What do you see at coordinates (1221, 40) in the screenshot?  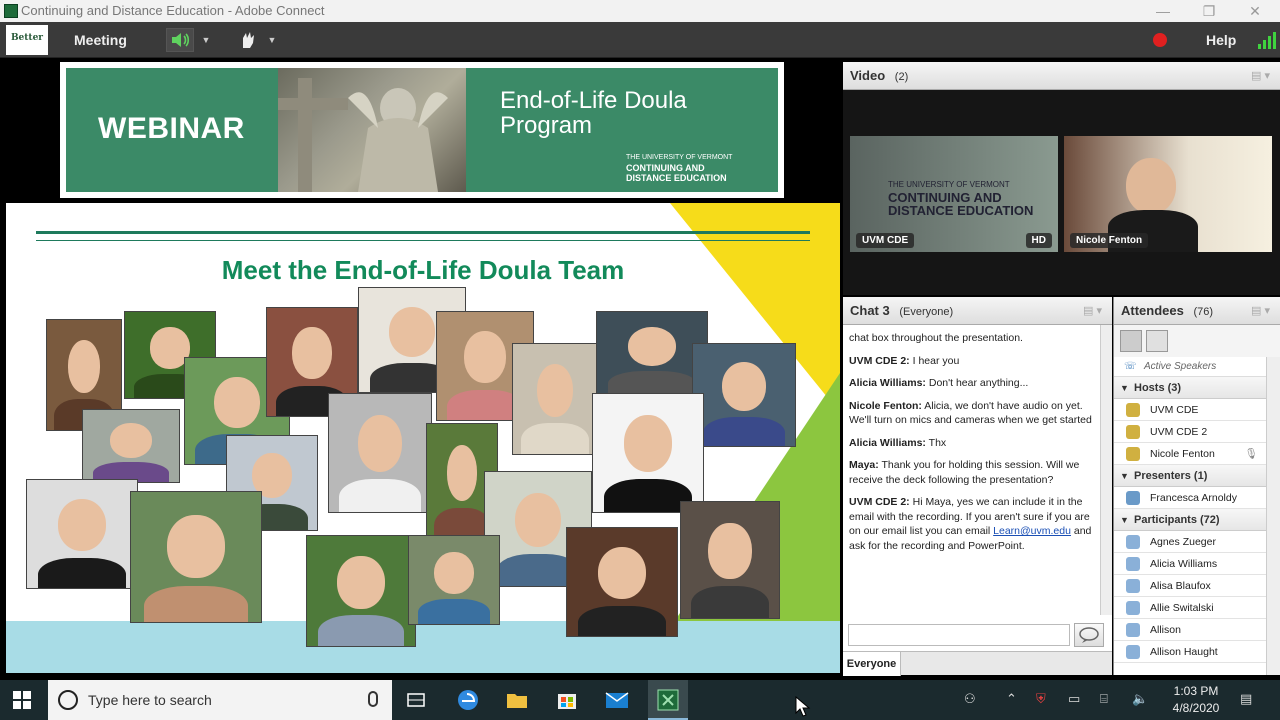 I see `help-menu: Help` at bounding box center [1221, 40].